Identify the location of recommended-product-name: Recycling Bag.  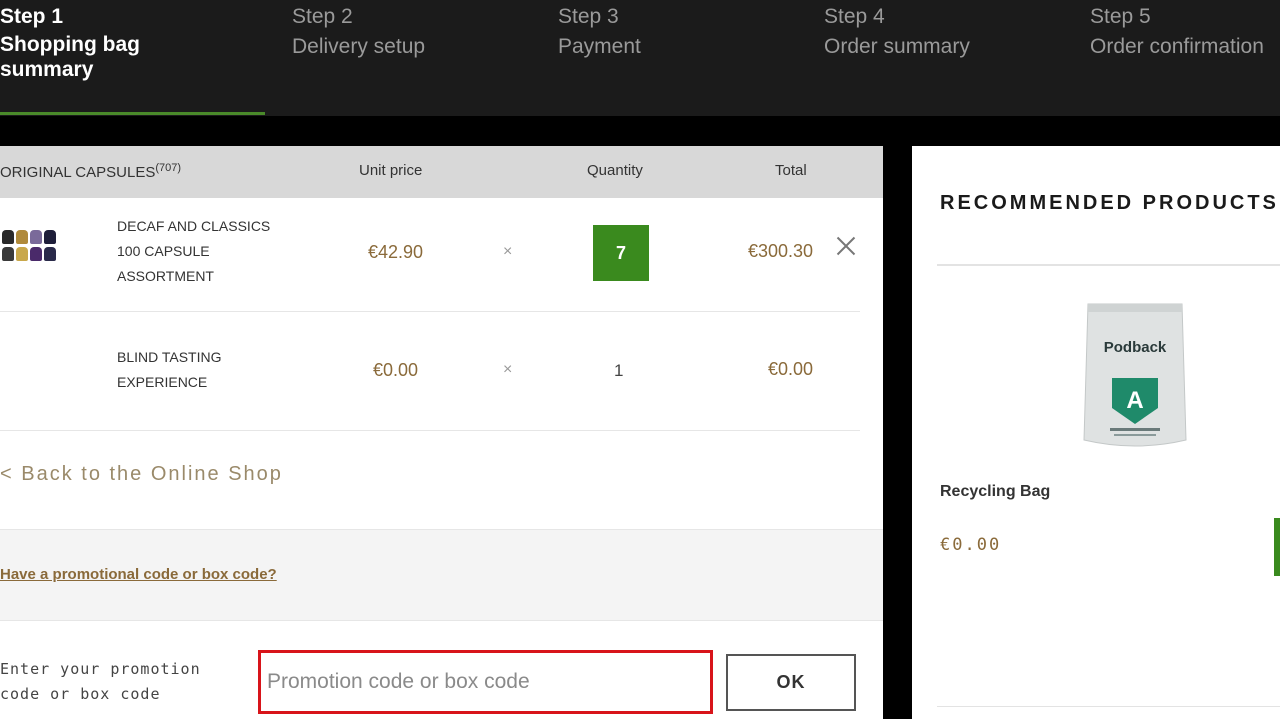
(995, 492).